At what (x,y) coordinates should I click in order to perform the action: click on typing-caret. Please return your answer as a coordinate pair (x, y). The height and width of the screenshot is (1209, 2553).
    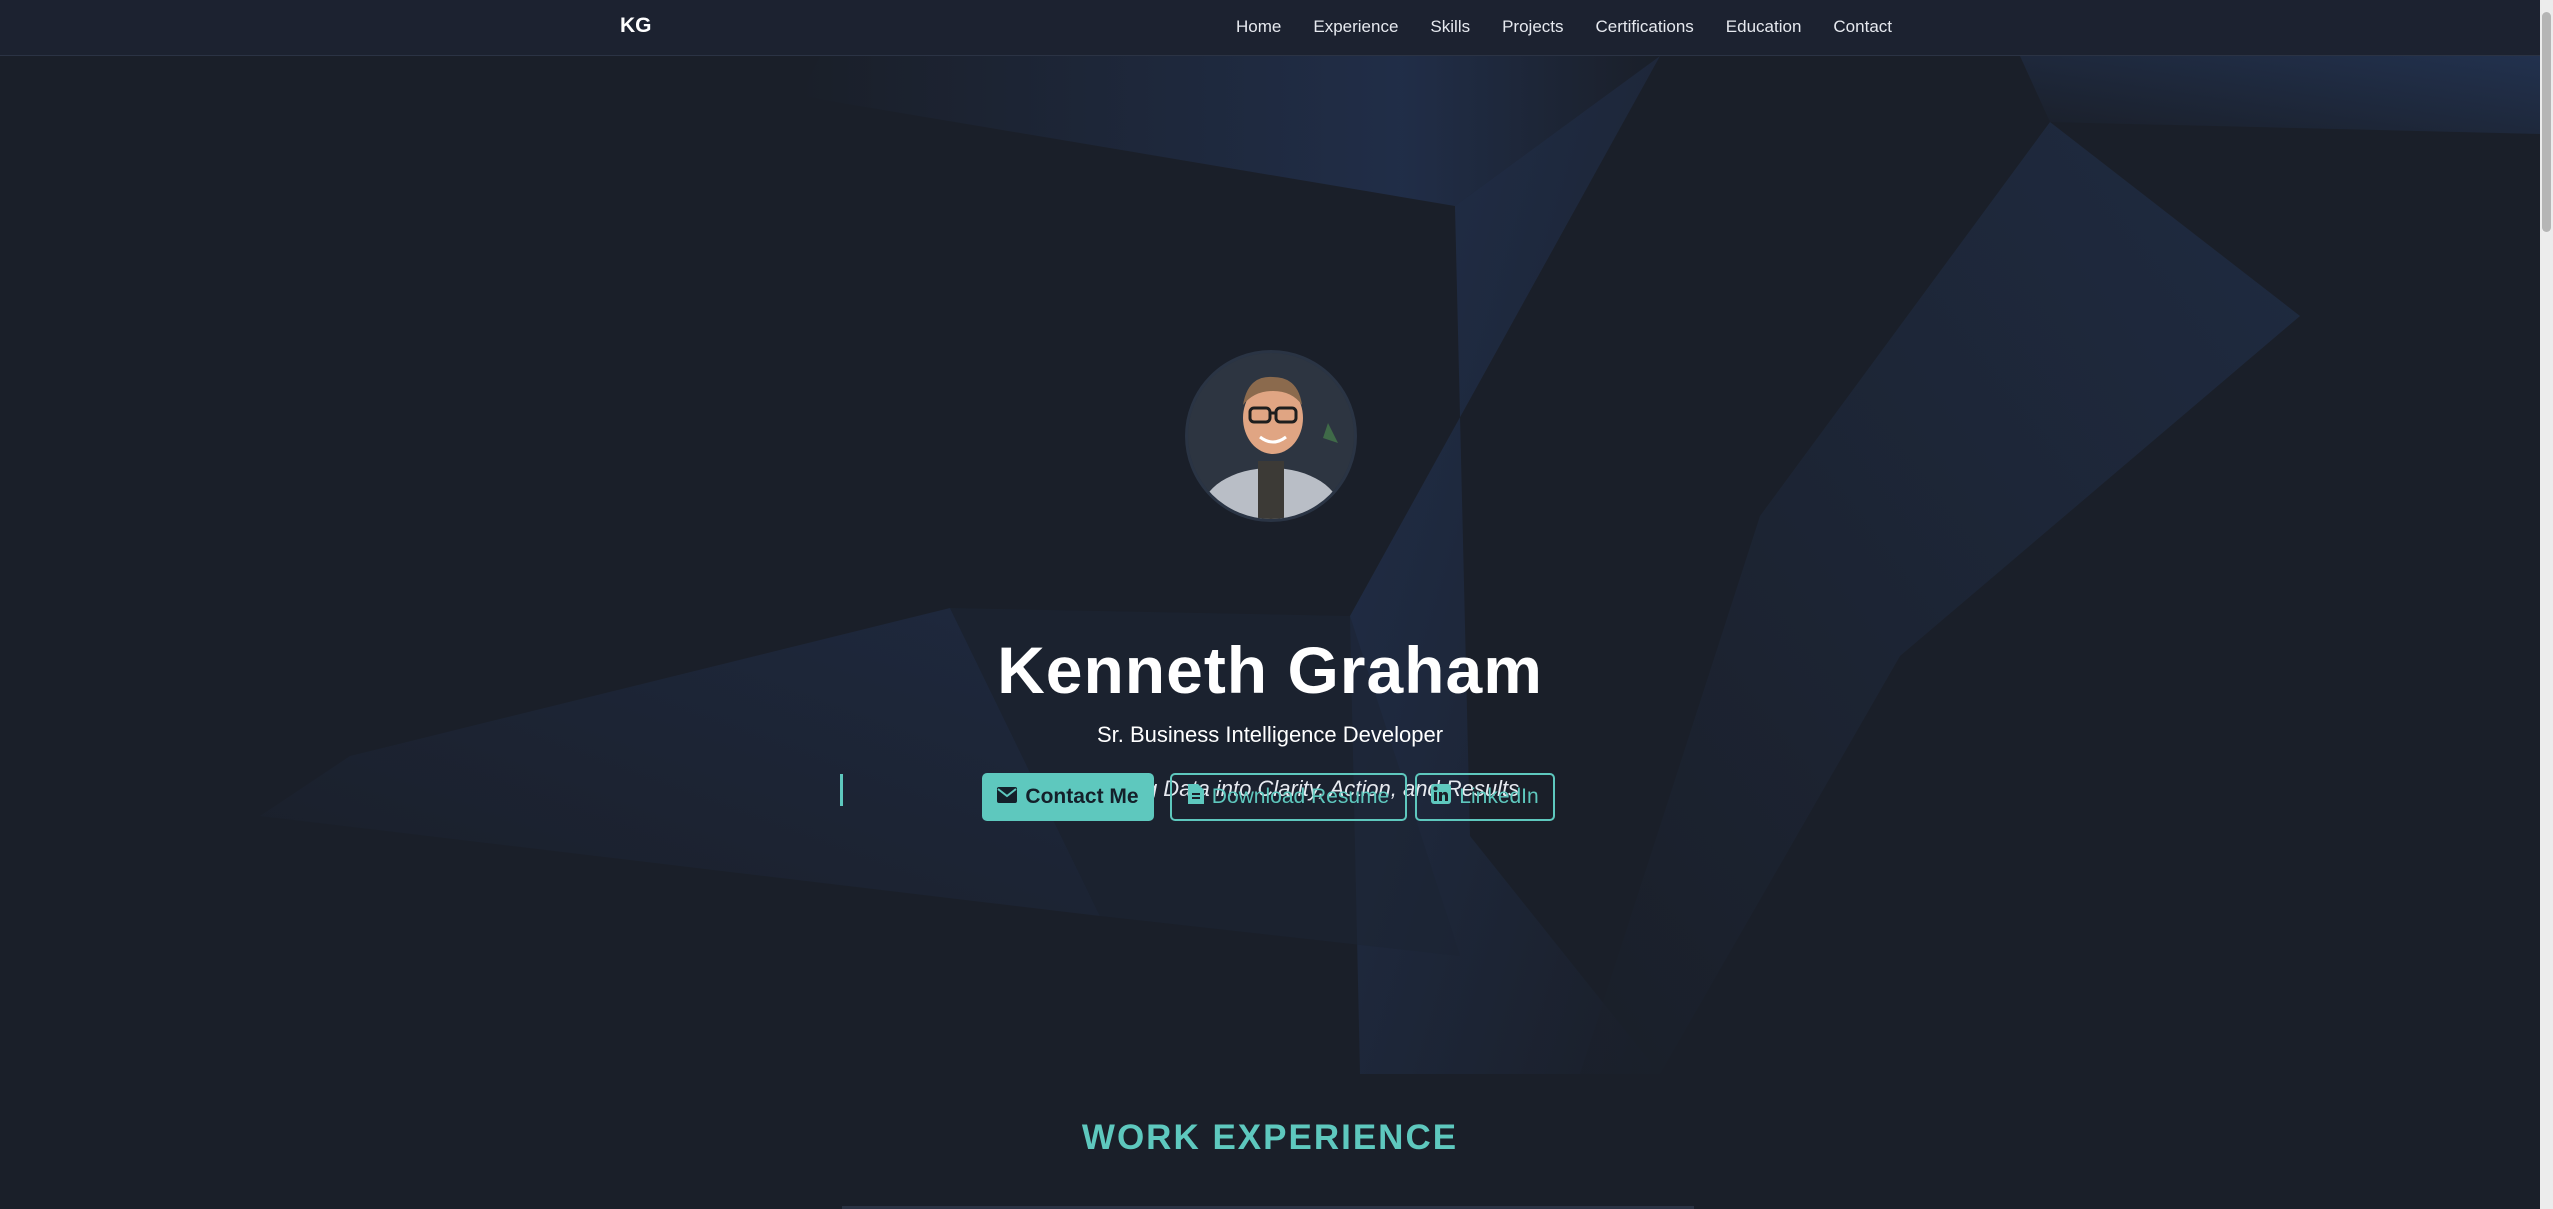
    Looking at the image, I should click on (841, 790).